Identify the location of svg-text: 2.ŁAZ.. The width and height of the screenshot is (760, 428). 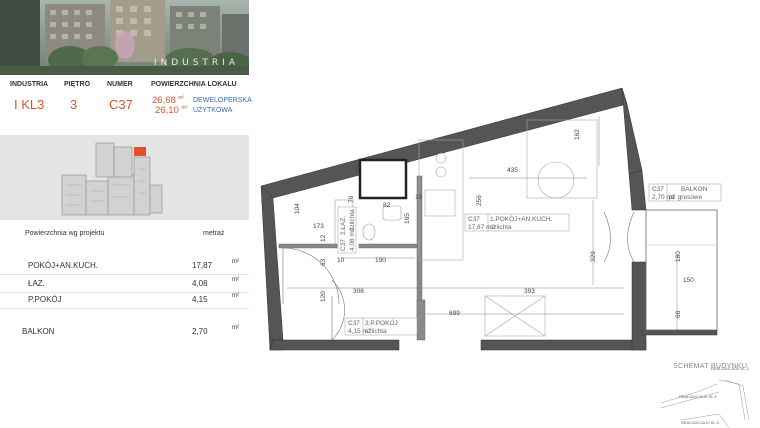
(343, 225).